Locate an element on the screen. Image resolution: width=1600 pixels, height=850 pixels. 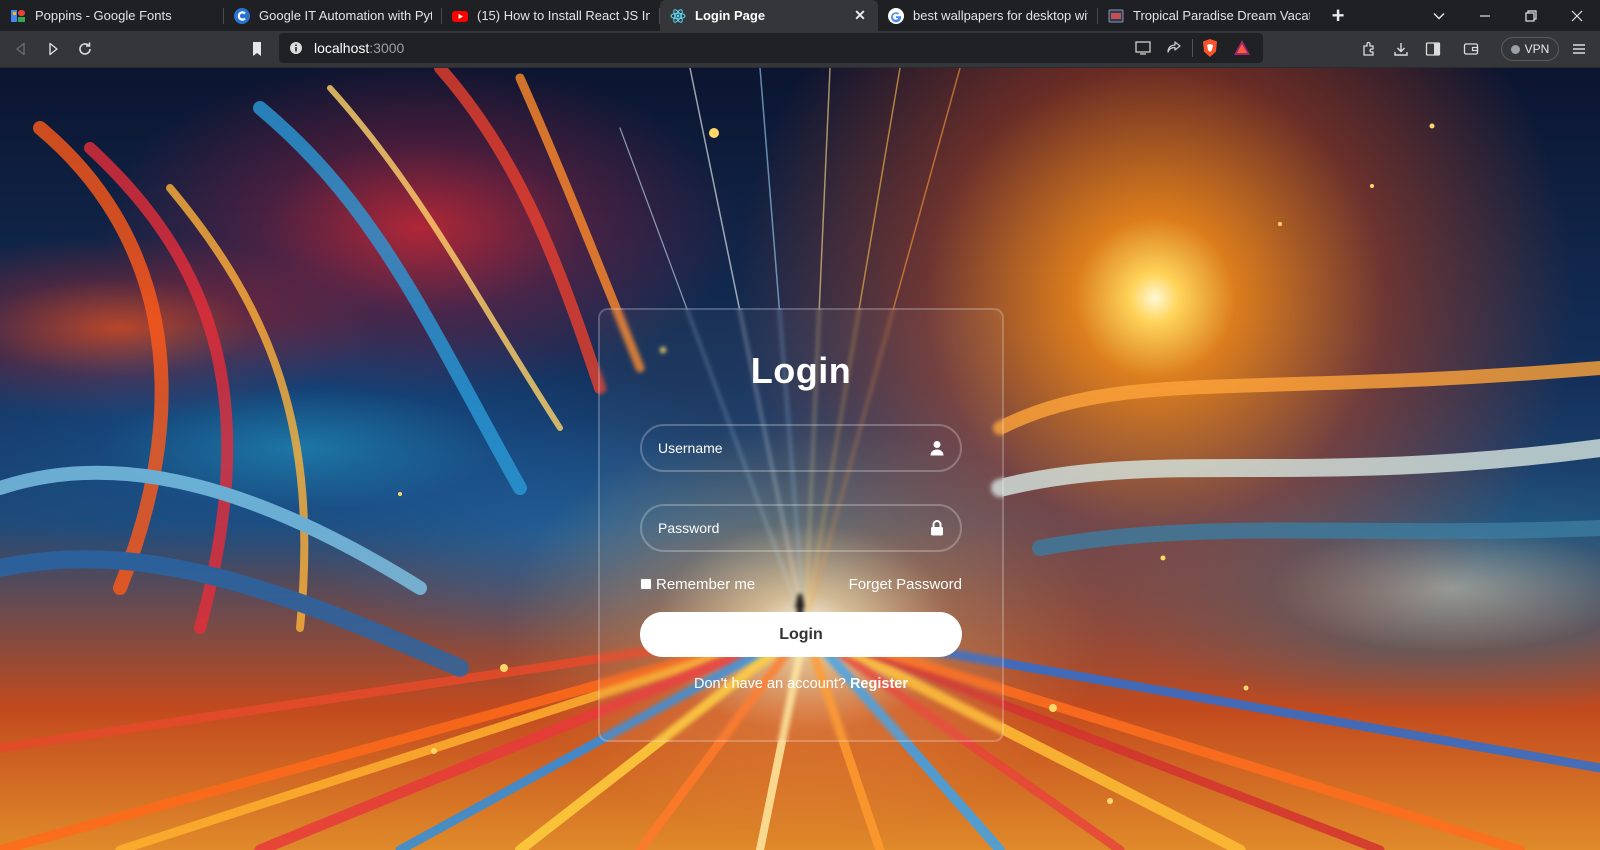
password-field is located at coordinates (801, 528).